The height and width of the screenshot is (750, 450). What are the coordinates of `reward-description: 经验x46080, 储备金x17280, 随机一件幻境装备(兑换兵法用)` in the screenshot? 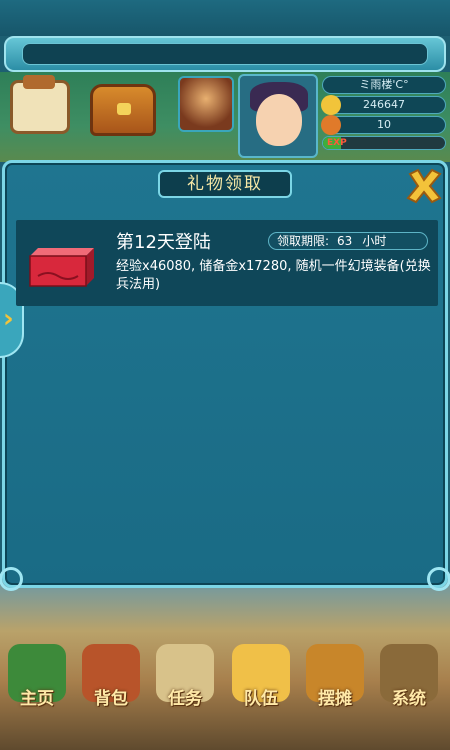 It's located at (273, 275).